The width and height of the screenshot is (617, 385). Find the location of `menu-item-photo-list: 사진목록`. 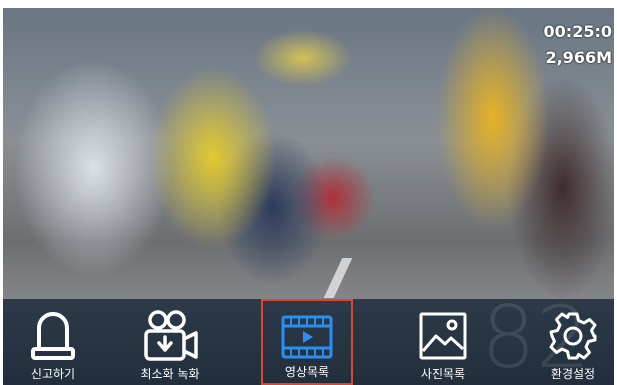

menu-item-photo-list: 사진목록 is located at coordinates (443, 342).